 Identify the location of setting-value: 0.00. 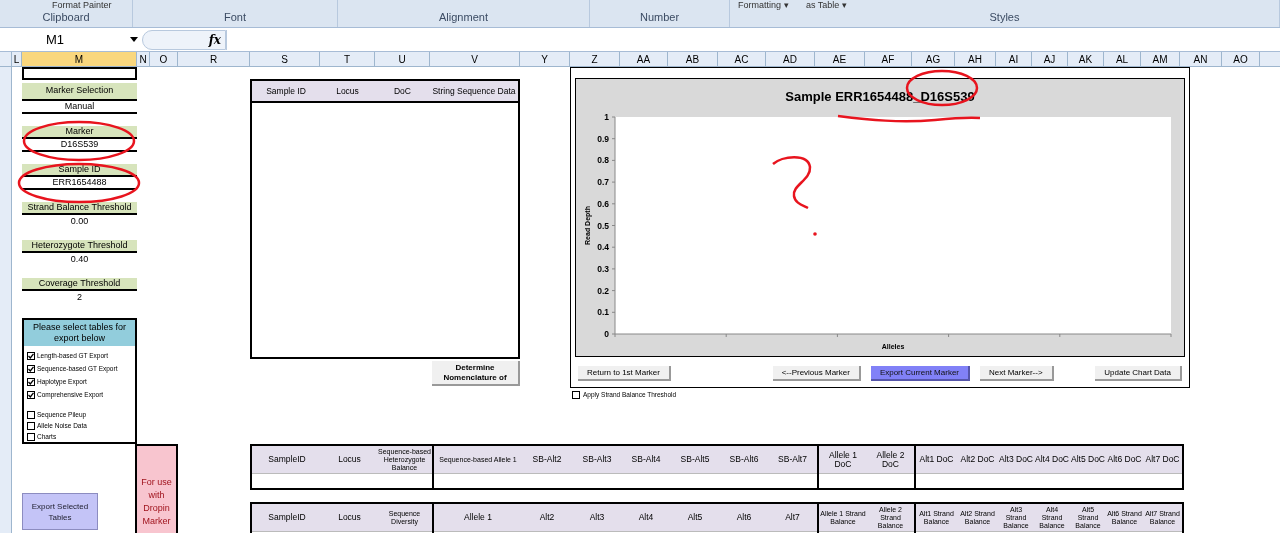
(79, 221).